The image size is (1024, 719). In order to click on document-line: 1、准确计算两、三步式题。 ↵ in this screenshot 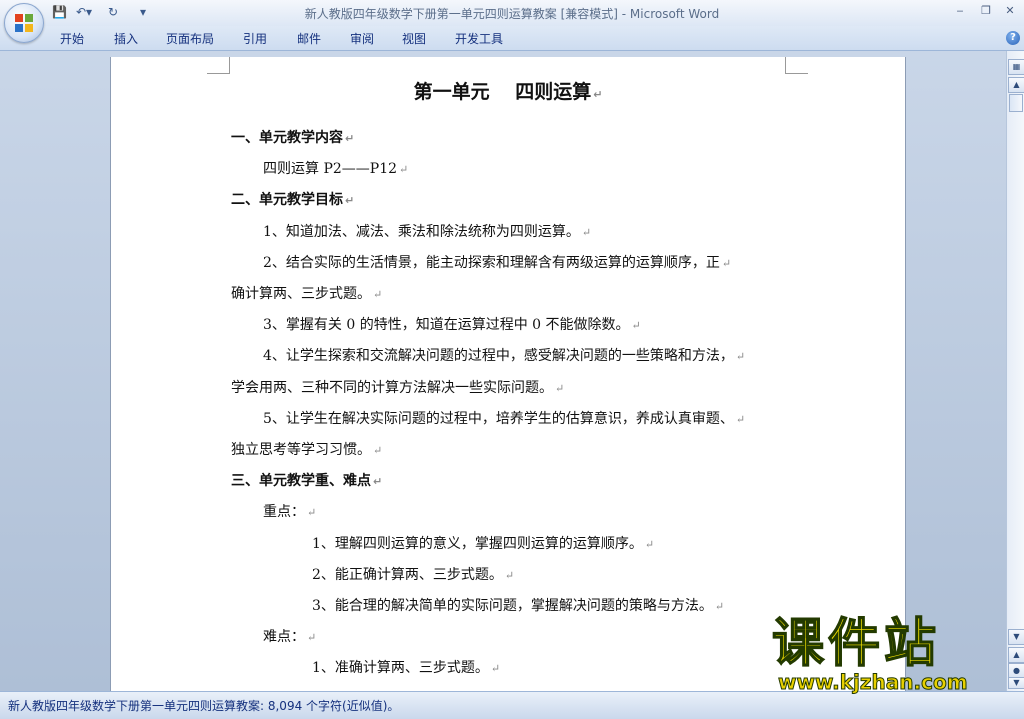, I will do `click(406, 667)`.